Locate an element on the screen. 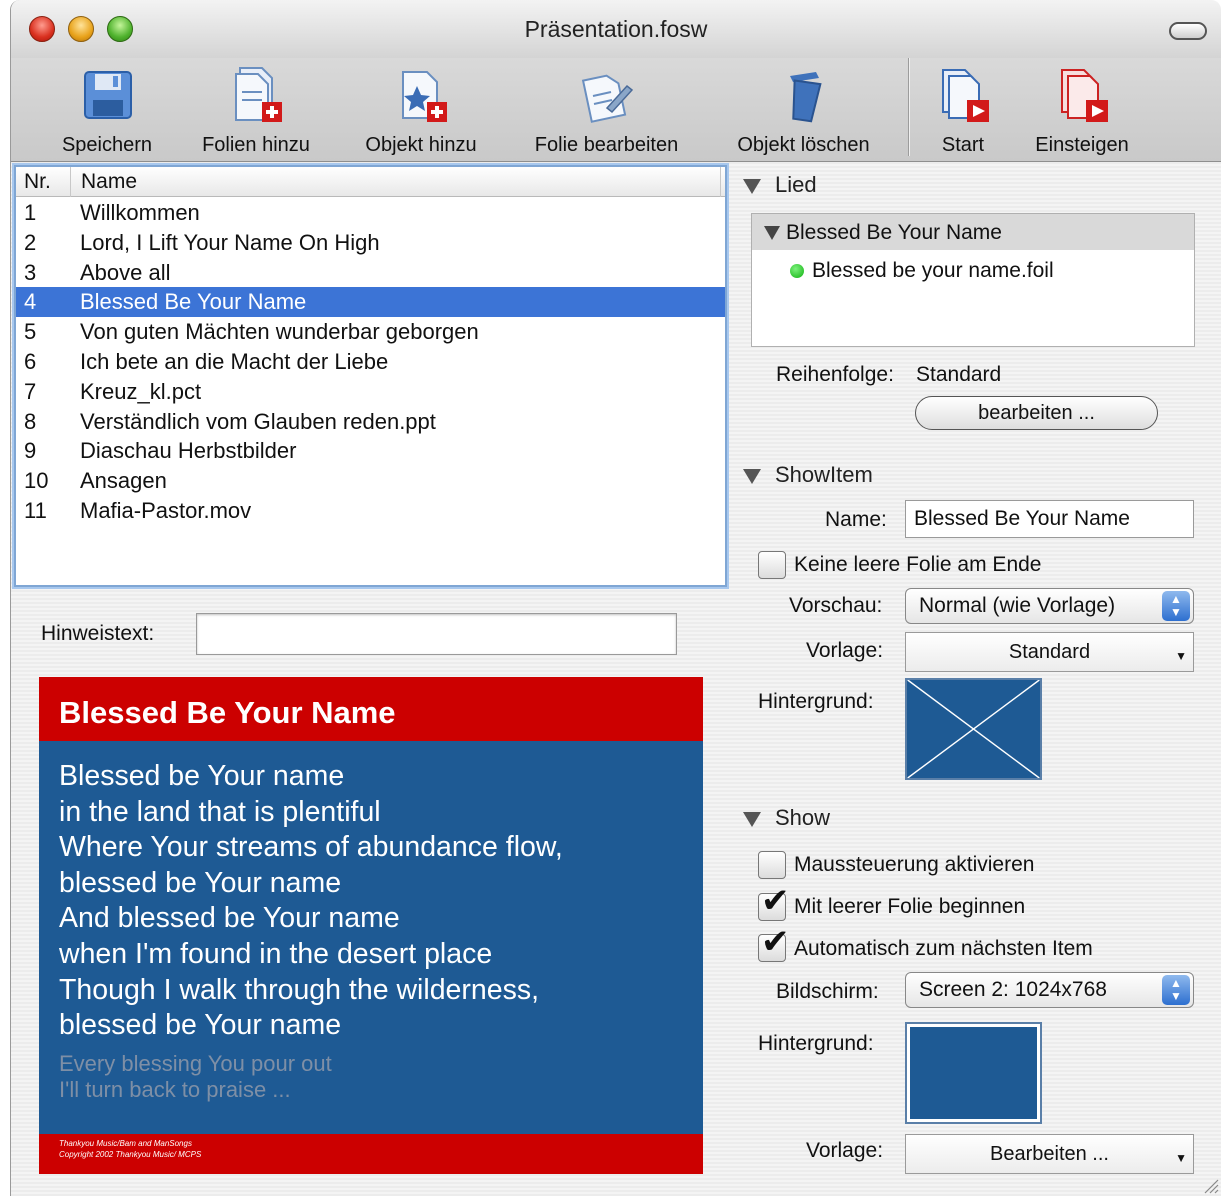 Image resolution: width=1221 pixels, height=1196 pixels. start-show-icon is located at coordinates (965, 95).